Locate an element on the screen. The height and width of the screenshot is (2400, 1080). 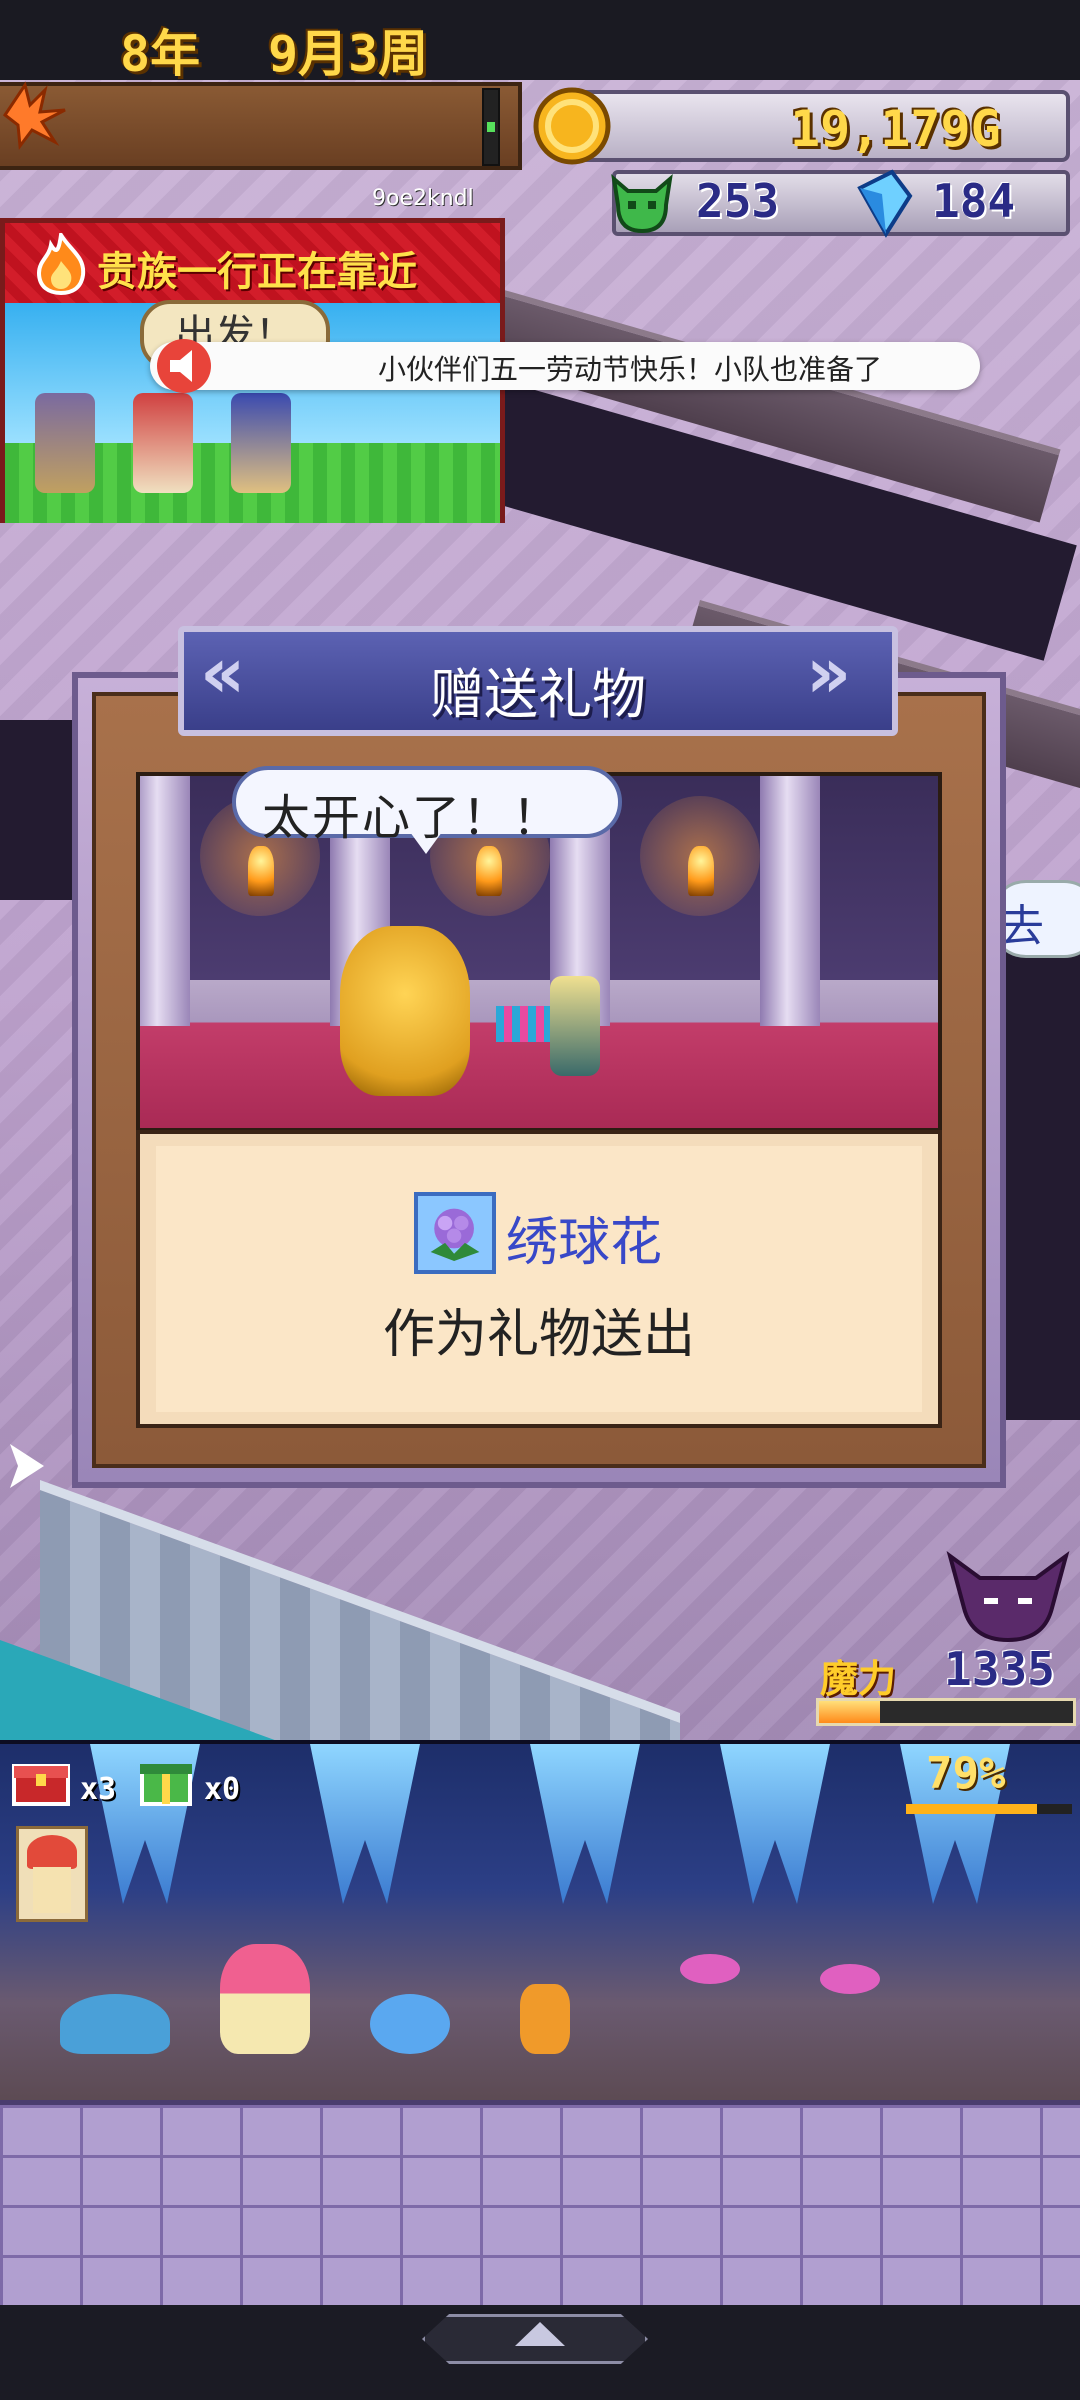
dragon-sprite is located at coordinates (405, 1011).